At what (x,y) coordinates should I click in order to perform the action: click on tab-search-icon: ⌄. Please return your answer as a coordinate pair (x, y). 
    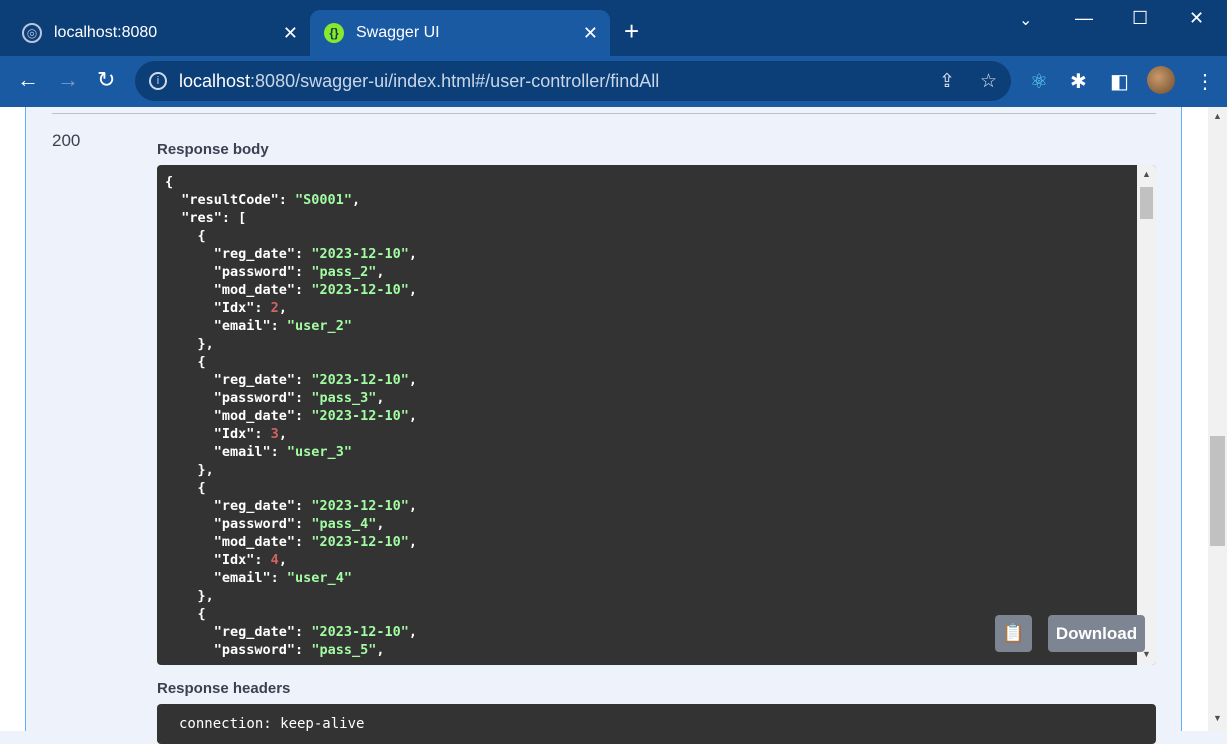
    Looking at the image, I should click on (1025, 20).